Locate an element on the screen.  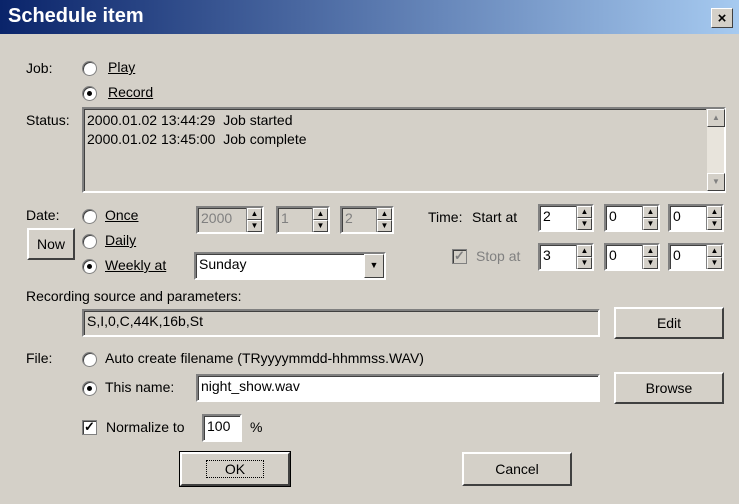
scroll-down-arrow-icon: ▼ is located at coordinates (716, 182).